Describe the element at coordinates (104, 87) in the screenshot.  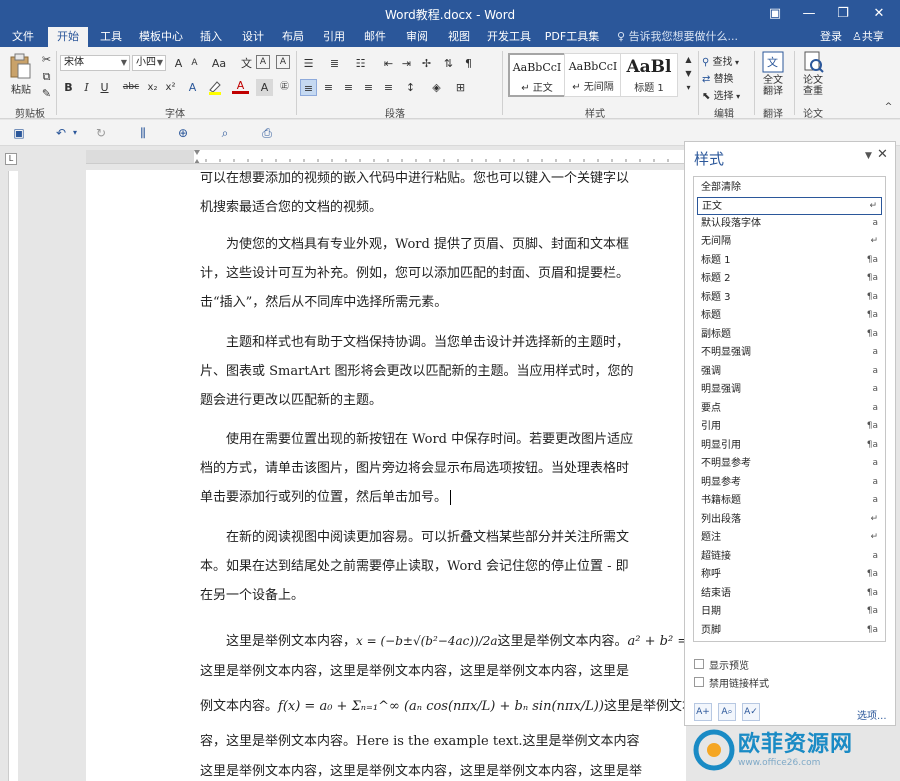
I see `underline-button: U` at that location.